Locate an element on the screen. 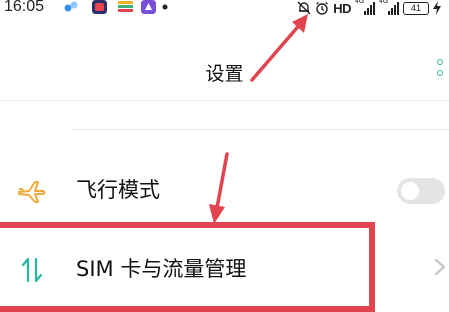 Image resolution: width=449 pixels, height=312 pixels. app-icon-rainbow is located at coordinates (125, 6).